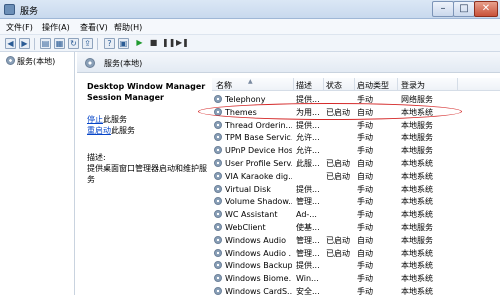  What do you see at coordinates (356, 240) in the screenshot?
I see `table-row: Windows Audio 管理... 已启动 自动 本地服务` at bounding box center [356, 240].